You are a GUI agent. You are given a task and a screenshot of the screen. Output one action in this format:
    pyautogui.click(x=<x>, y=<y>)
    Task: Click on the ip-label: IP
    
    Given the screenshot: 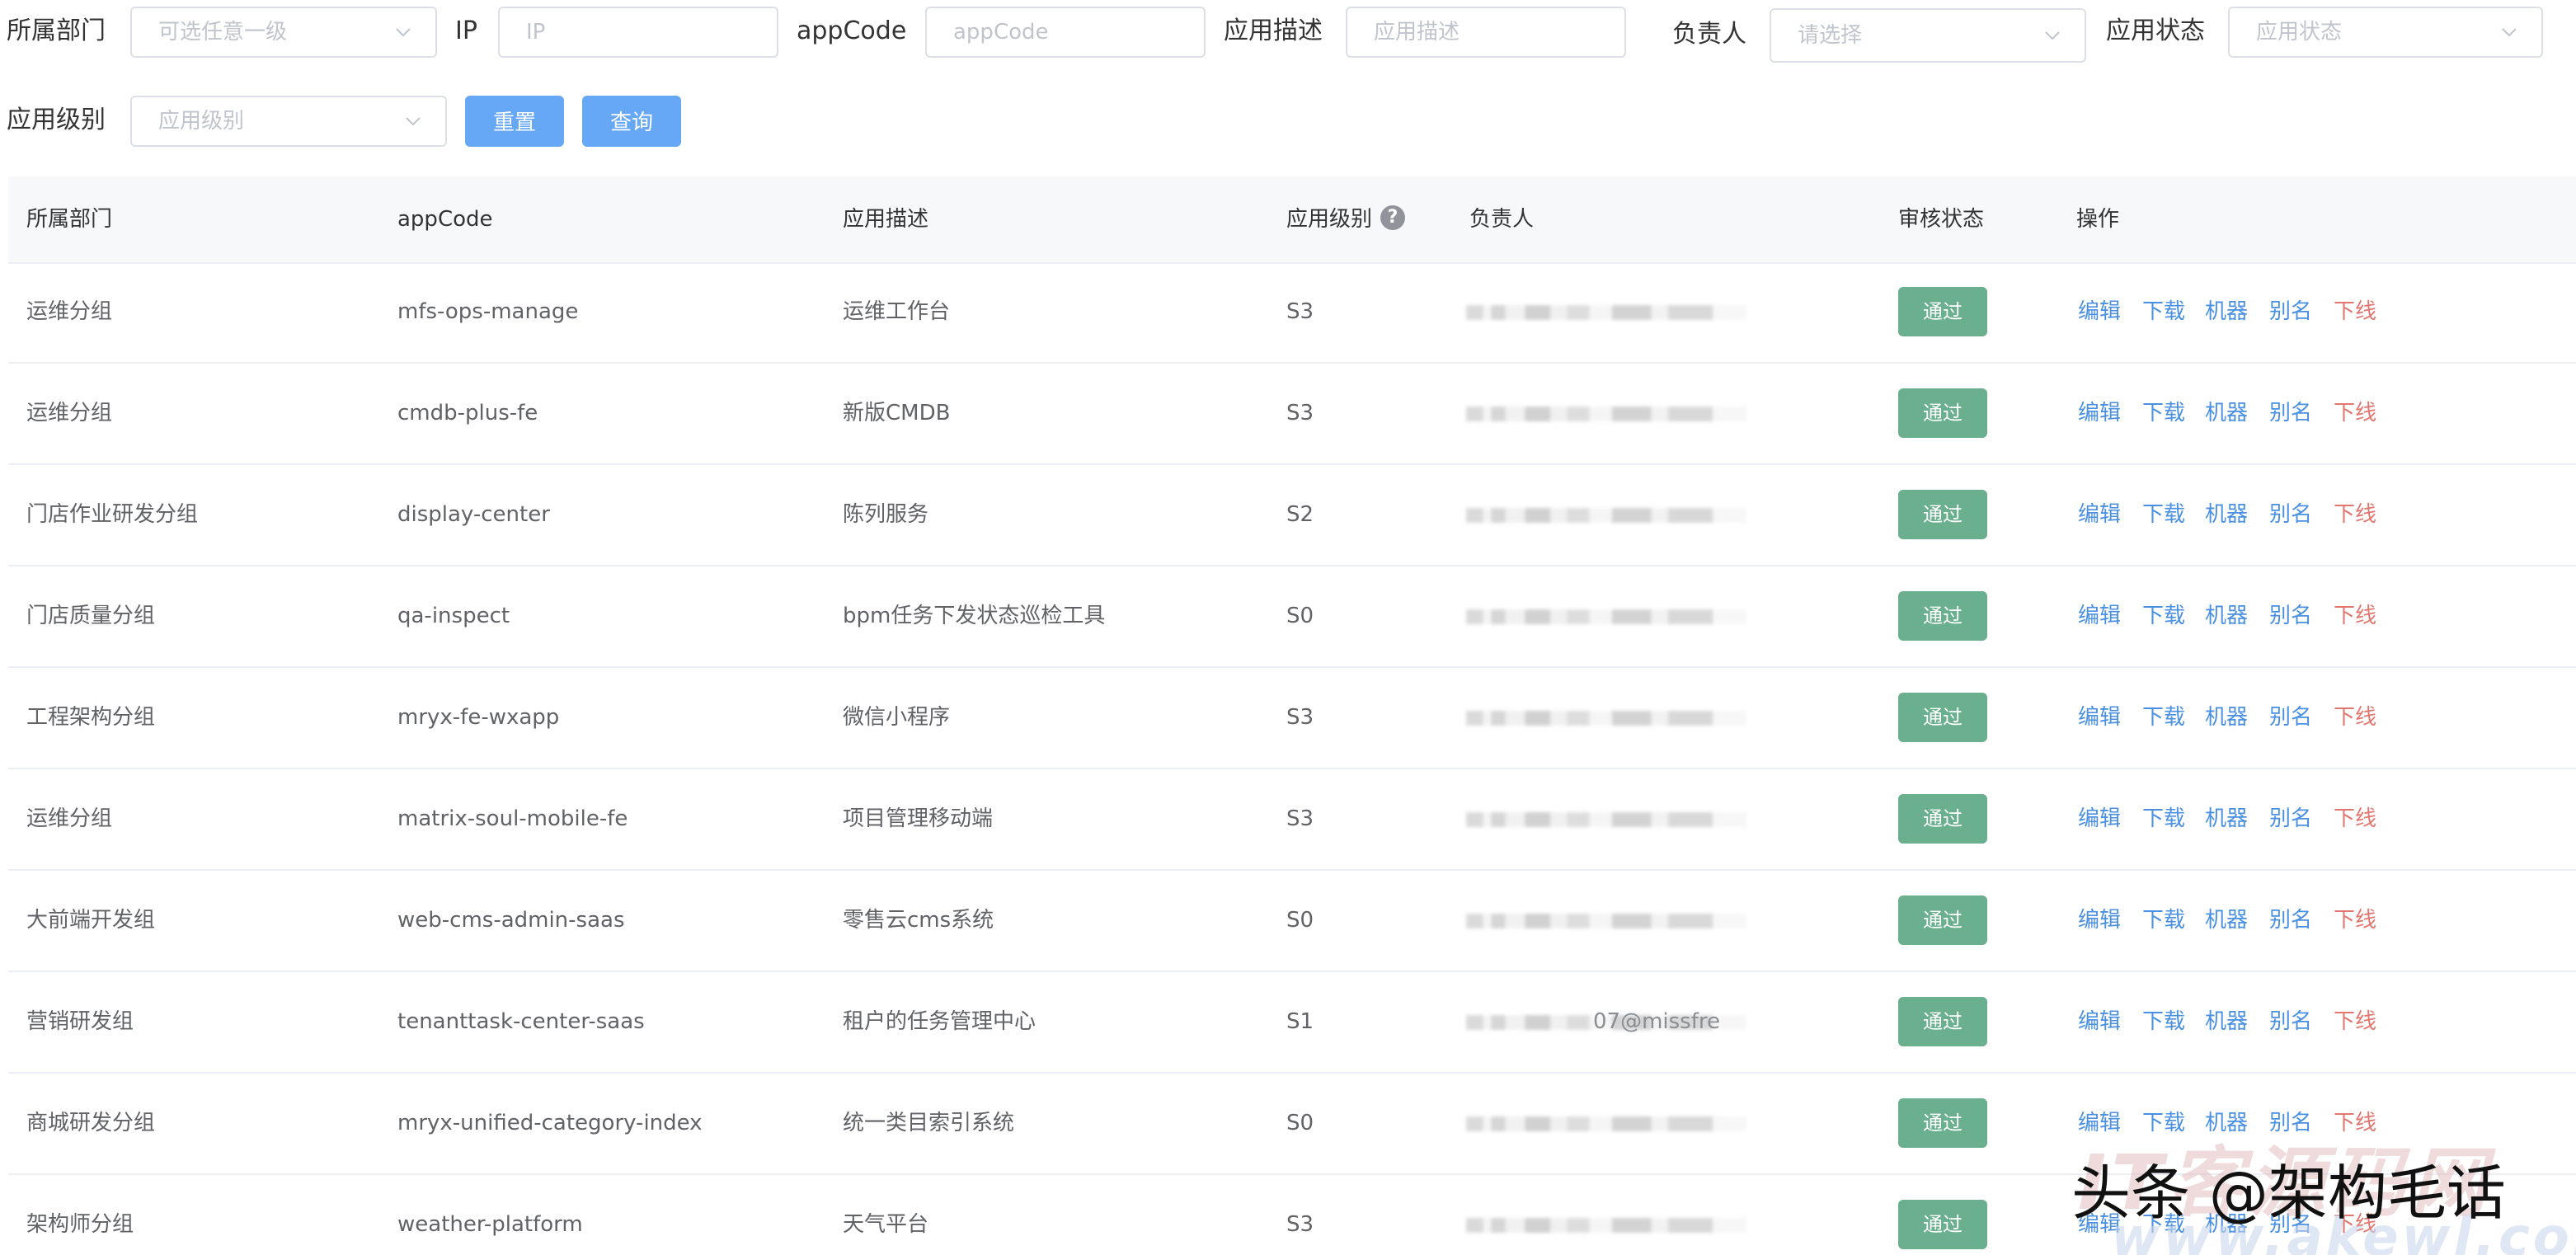 What is the action you would take?
    pyautogui.click(x=466, y=31)
    